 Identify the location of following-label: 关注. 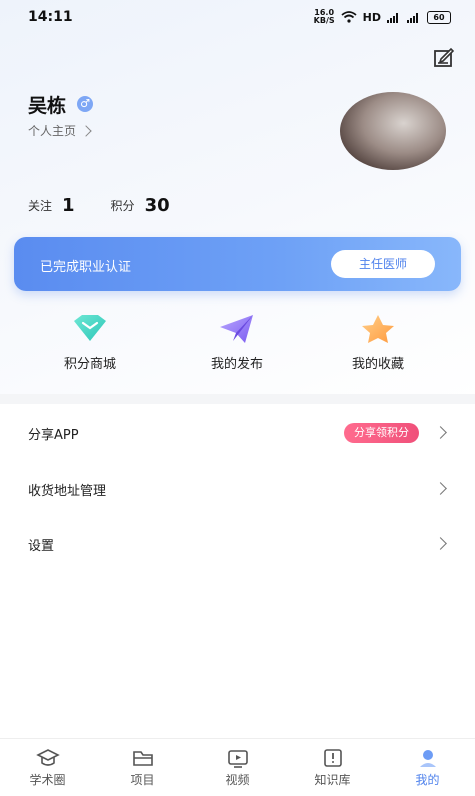
(40, 205).